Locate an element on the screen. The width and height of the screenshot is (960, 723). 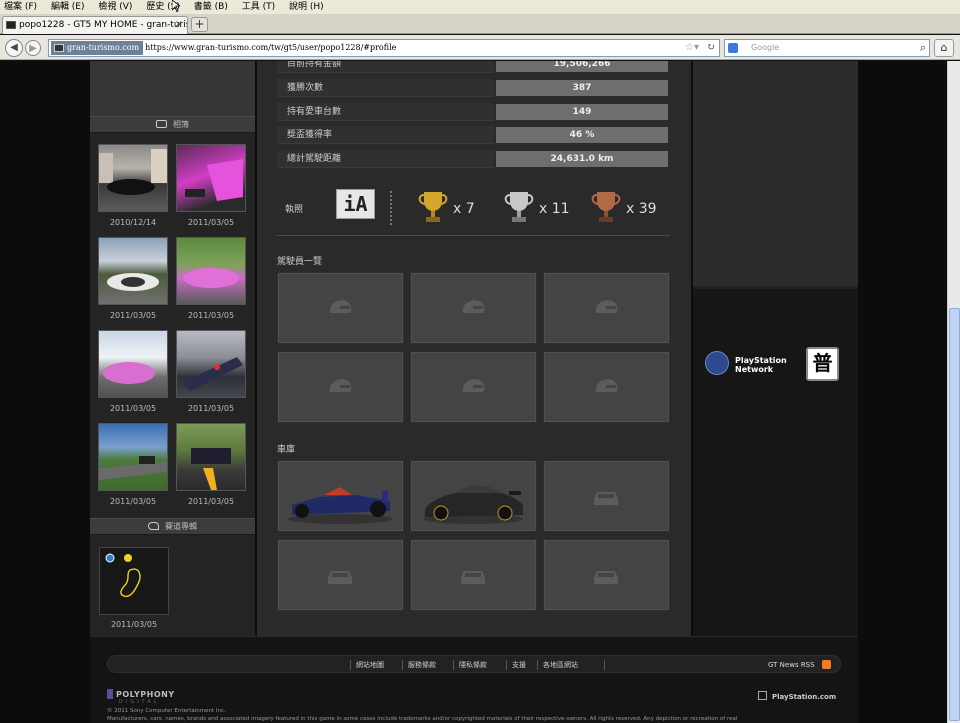
home-button: ⌂ is located at coordinates (944, 48).